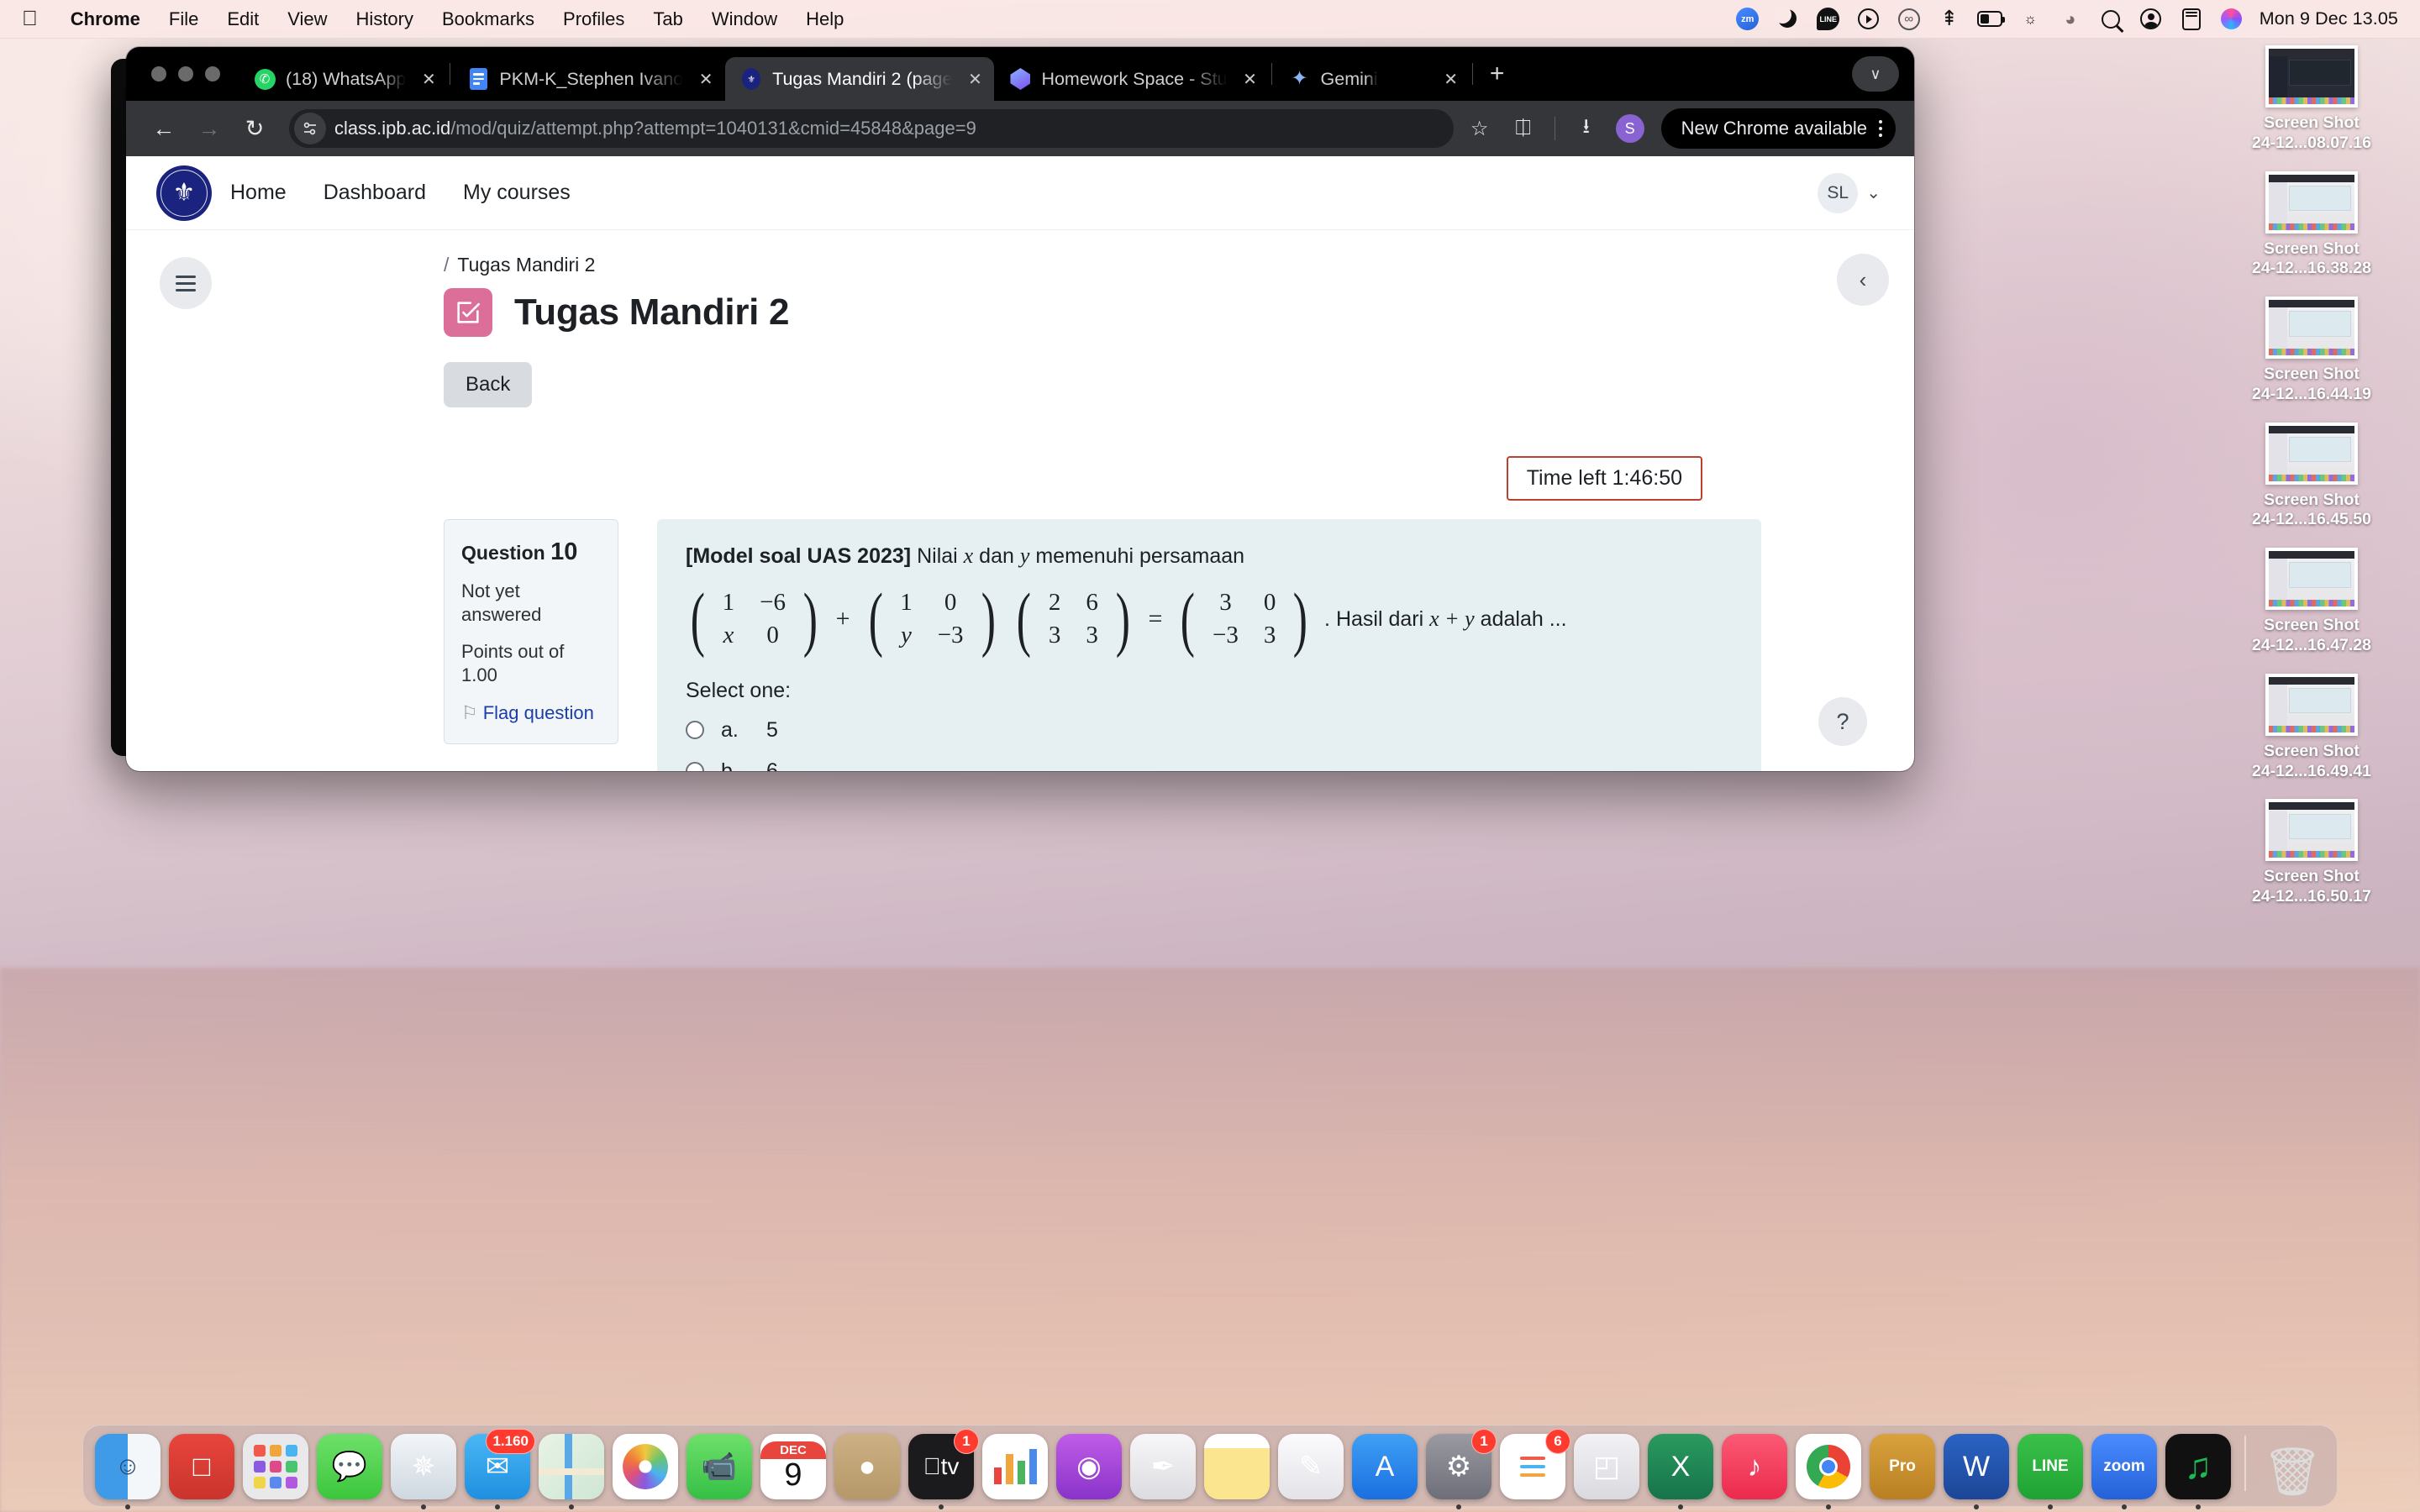 The width and height of the screenshot is (2420, 1512). I want to click on tab-gemini: ✦ Gemini ✕, so click(1372, 79).